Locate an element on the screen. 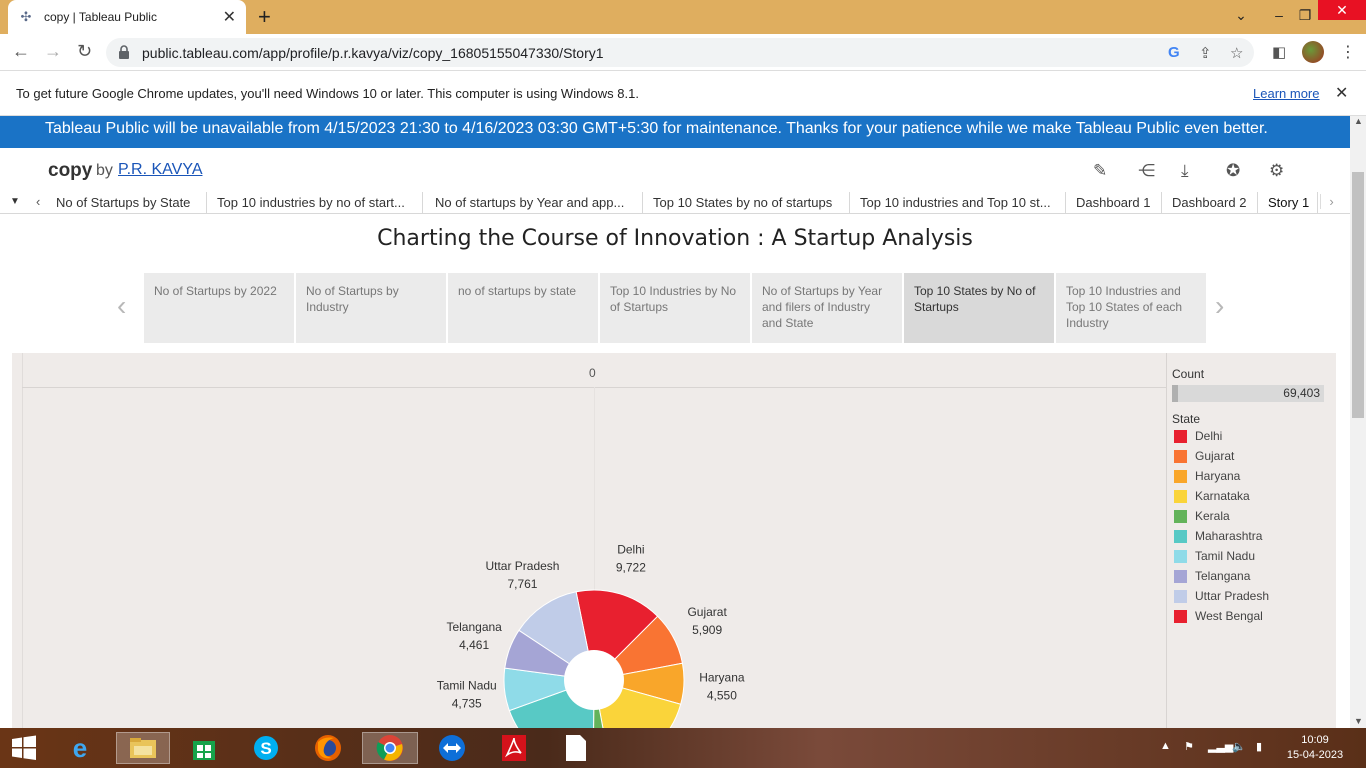 The image size is (1366, 768). legend-item: Telangana is located at coordinates (1252, 576).